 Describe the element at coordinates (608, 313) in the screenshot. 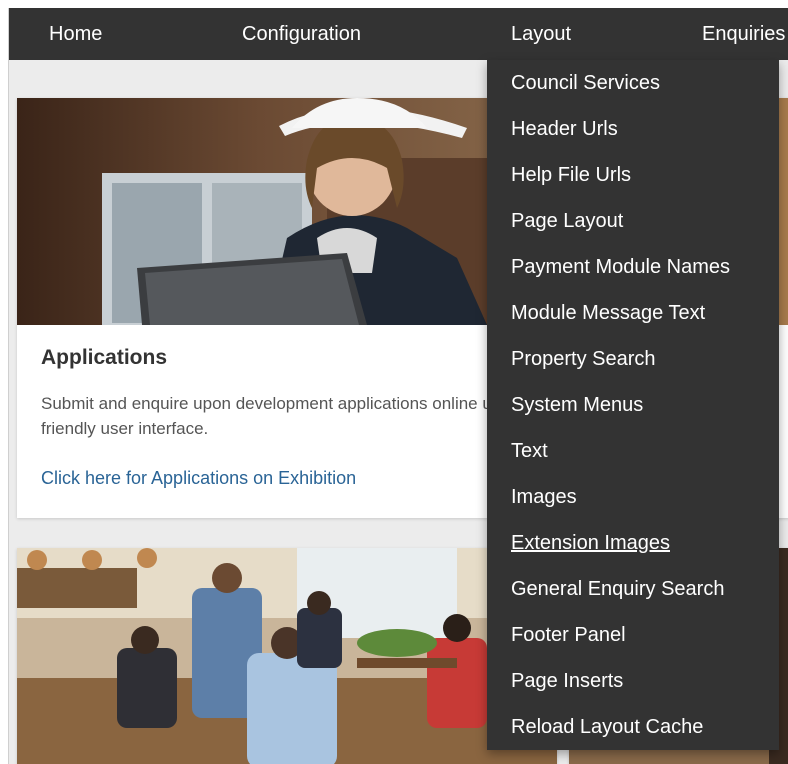

I see `menu-item-module-message-text: Module Message Text` at that location.